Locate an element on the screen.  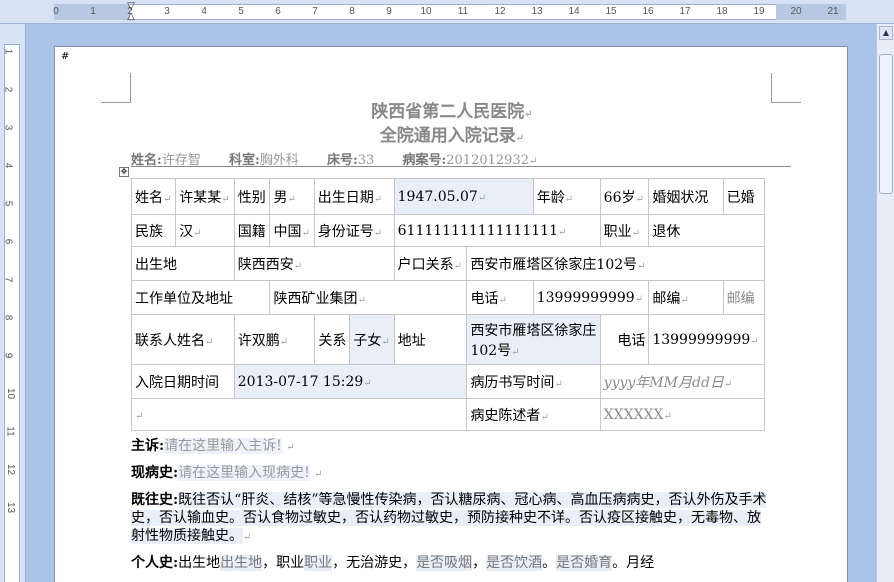
table-move-handle-icon: ✥ is located at coordinates (124, 172).